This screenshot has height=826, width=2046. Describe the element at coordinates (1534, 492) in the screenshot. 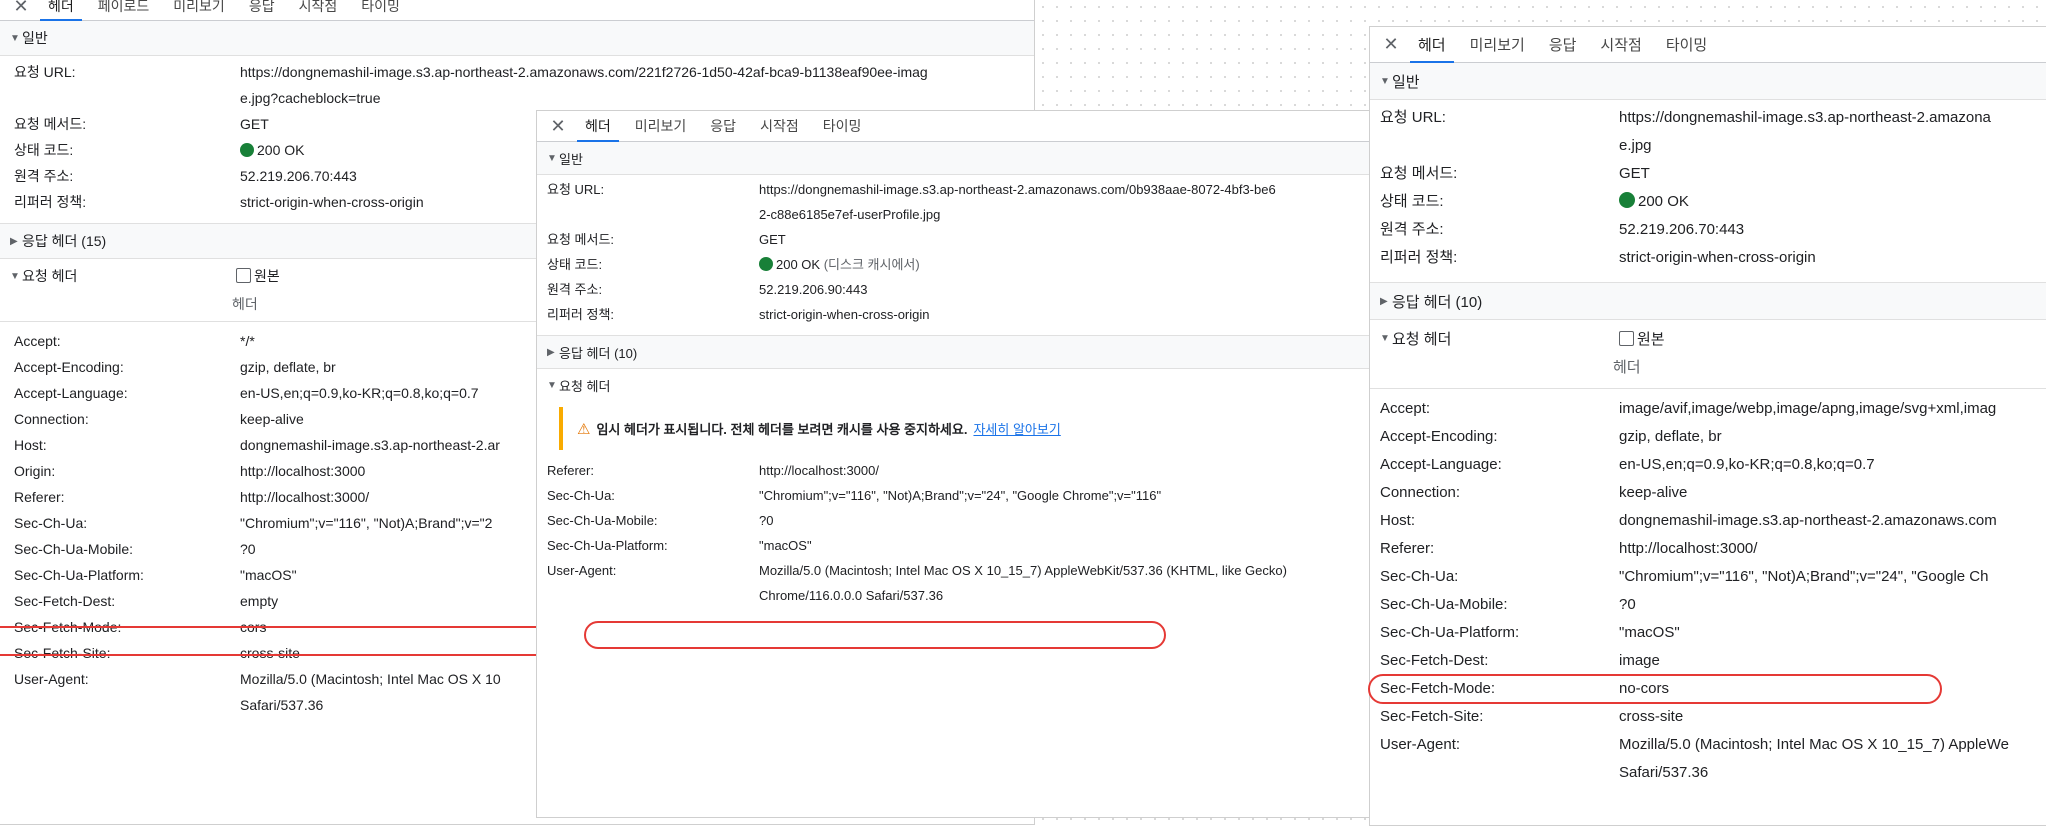

I see `header-row: Connection: keep-alive` at that location.